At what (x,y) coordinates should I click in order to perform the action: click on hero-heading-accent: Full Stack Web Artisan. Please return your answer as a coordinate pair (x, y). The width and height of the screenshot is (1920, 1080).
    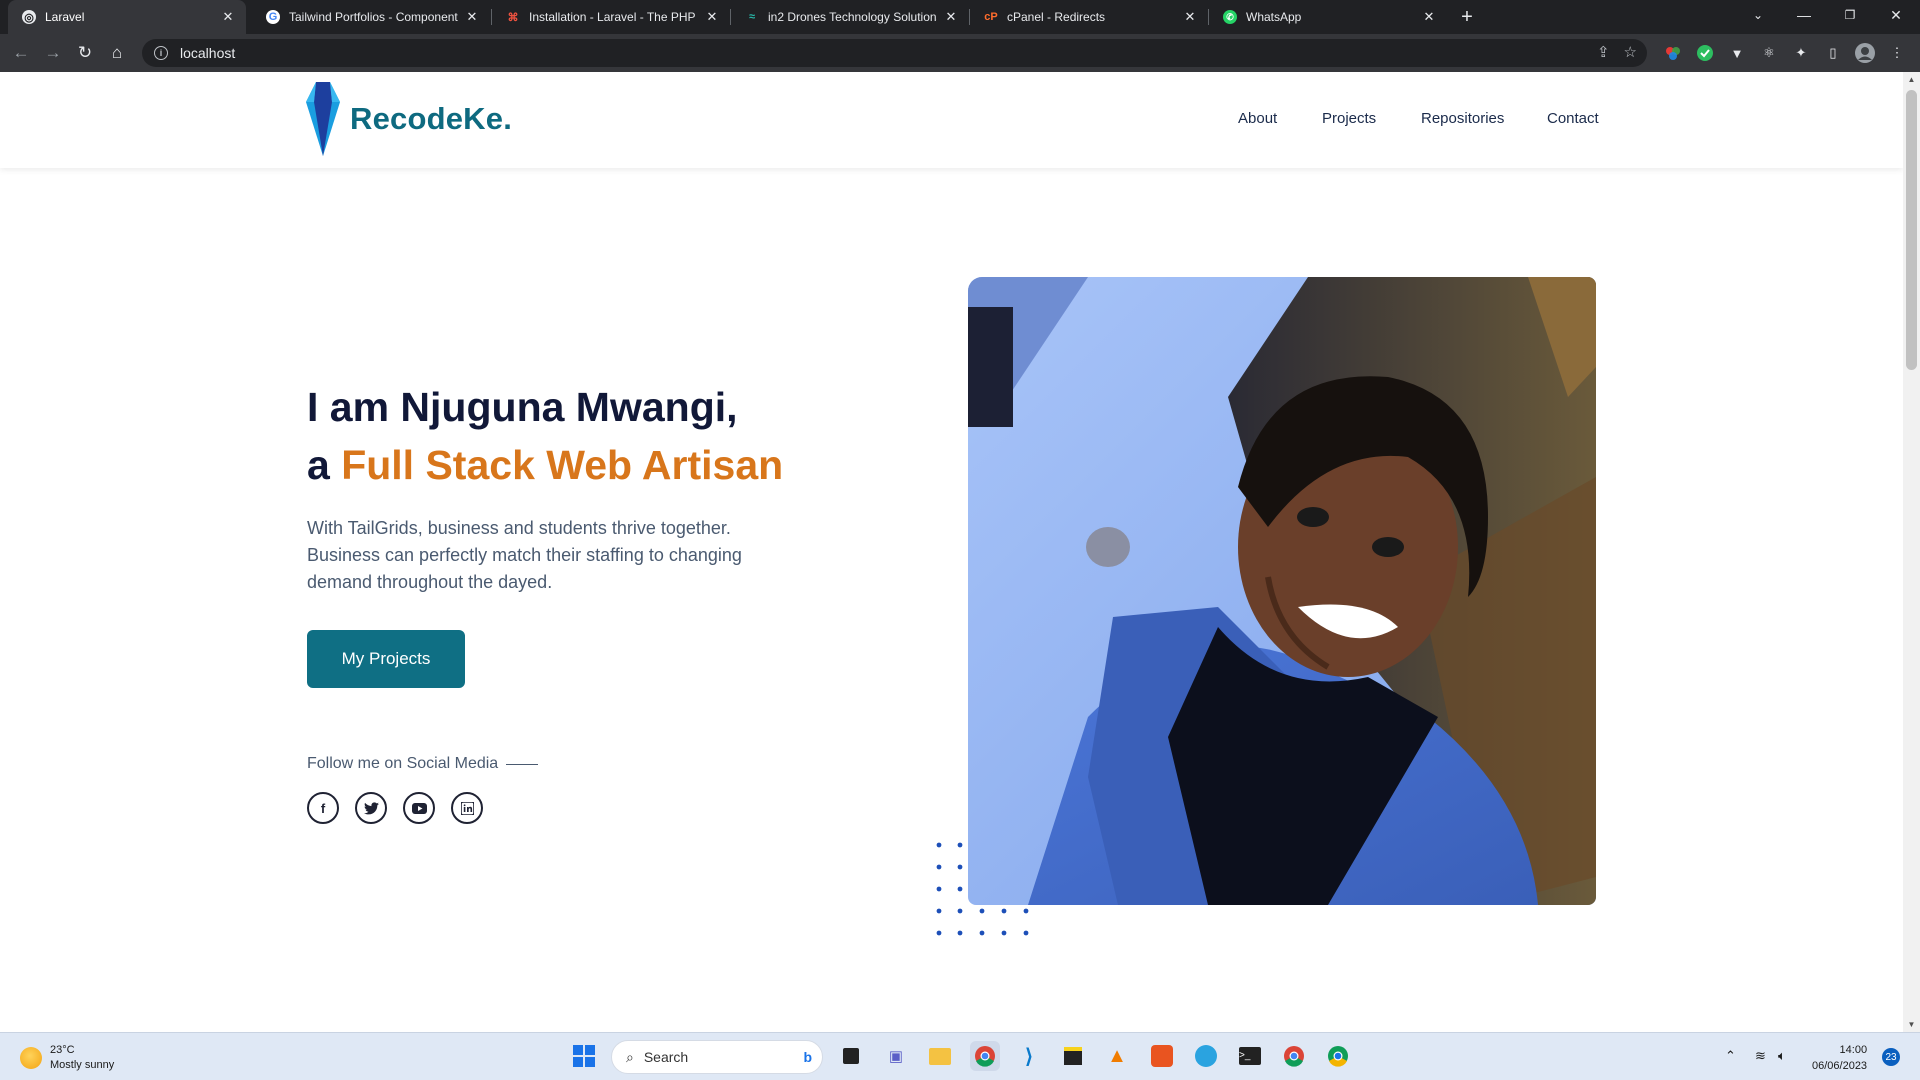
    Looking at the image, I should click on (562, 465).